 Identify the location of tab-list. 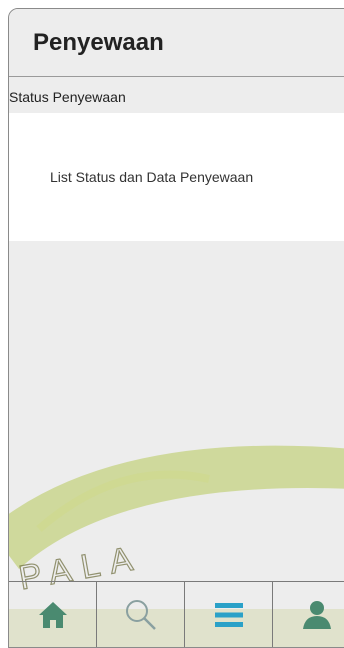
(229, 614).